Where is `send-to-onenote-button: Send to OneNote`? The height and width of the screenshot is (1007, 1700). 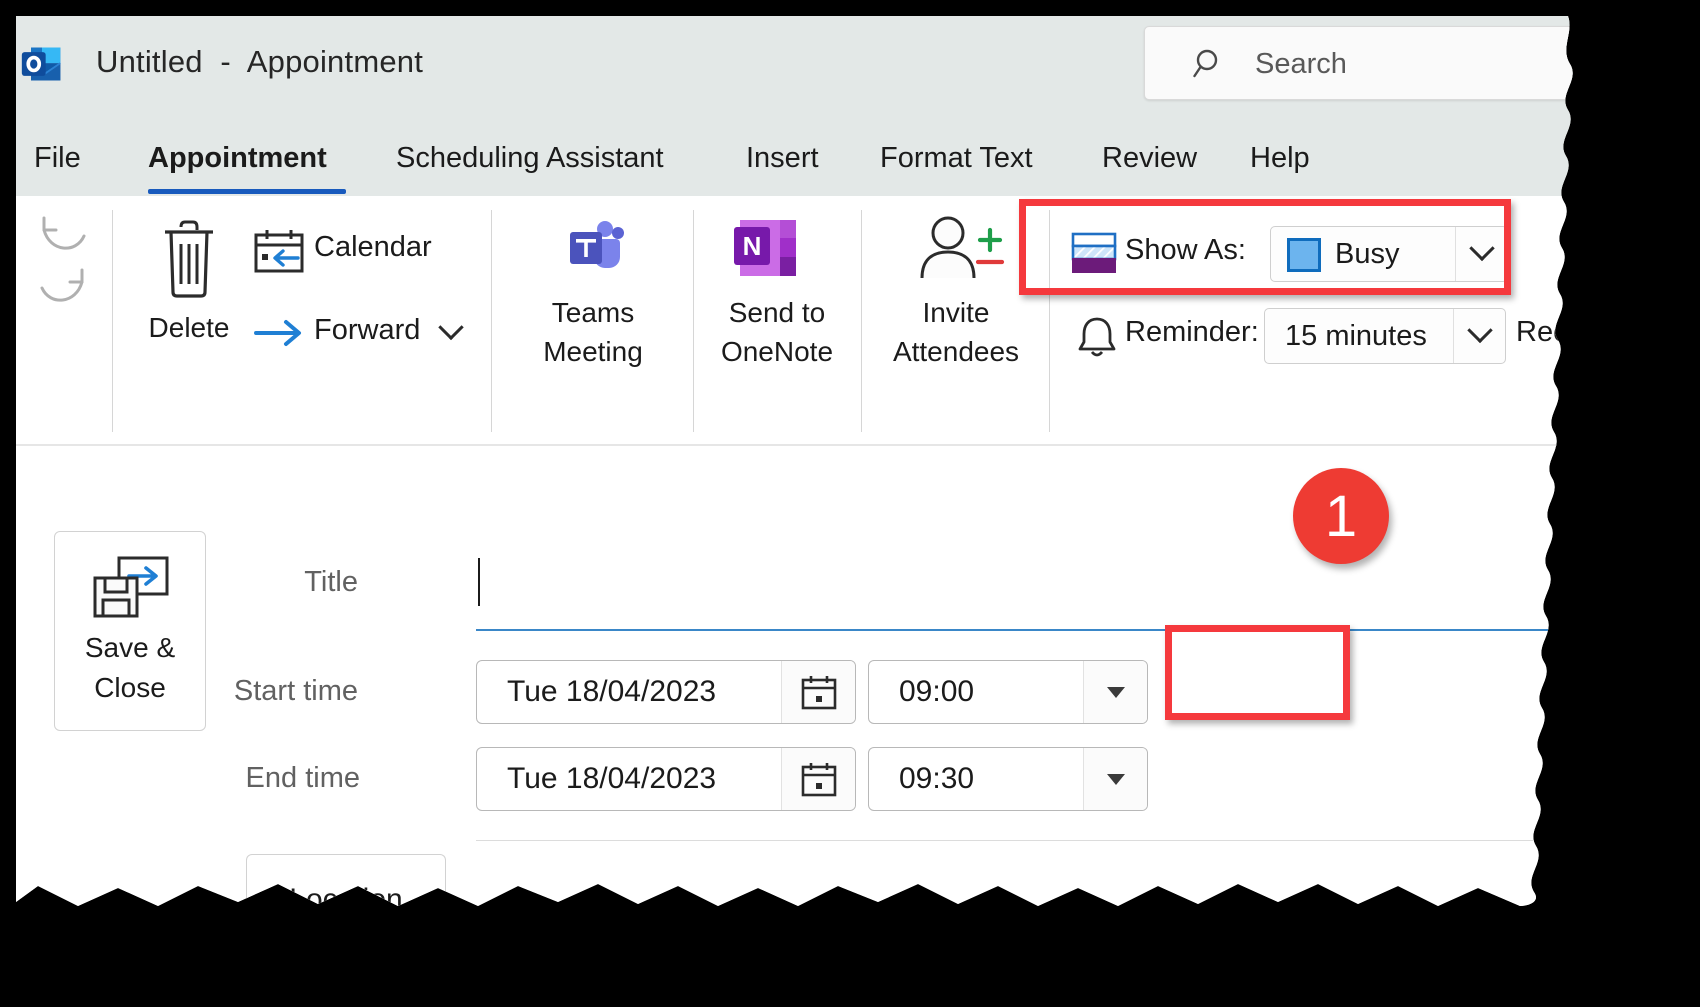
send-to-onenote-button: Send to OneNote is located at coordinates (777, 332).